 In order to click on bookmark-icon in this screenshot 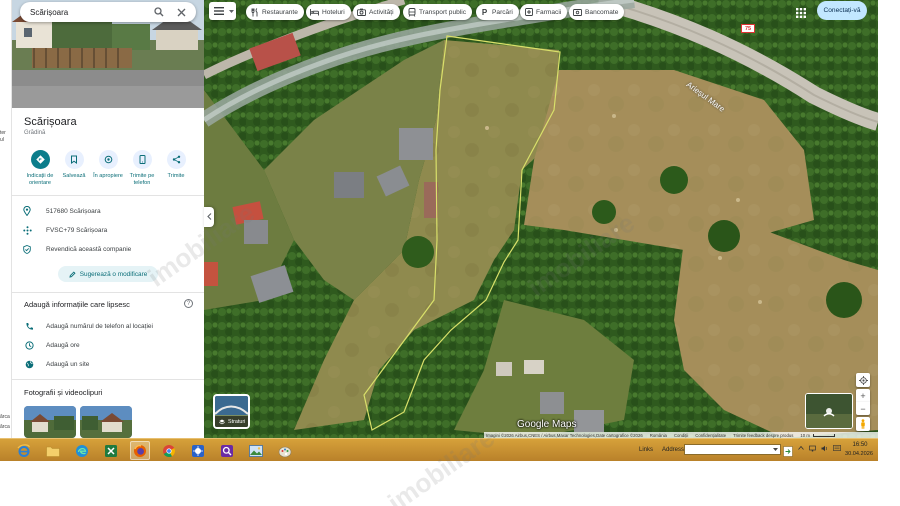, I will do `click(74, 159)`.